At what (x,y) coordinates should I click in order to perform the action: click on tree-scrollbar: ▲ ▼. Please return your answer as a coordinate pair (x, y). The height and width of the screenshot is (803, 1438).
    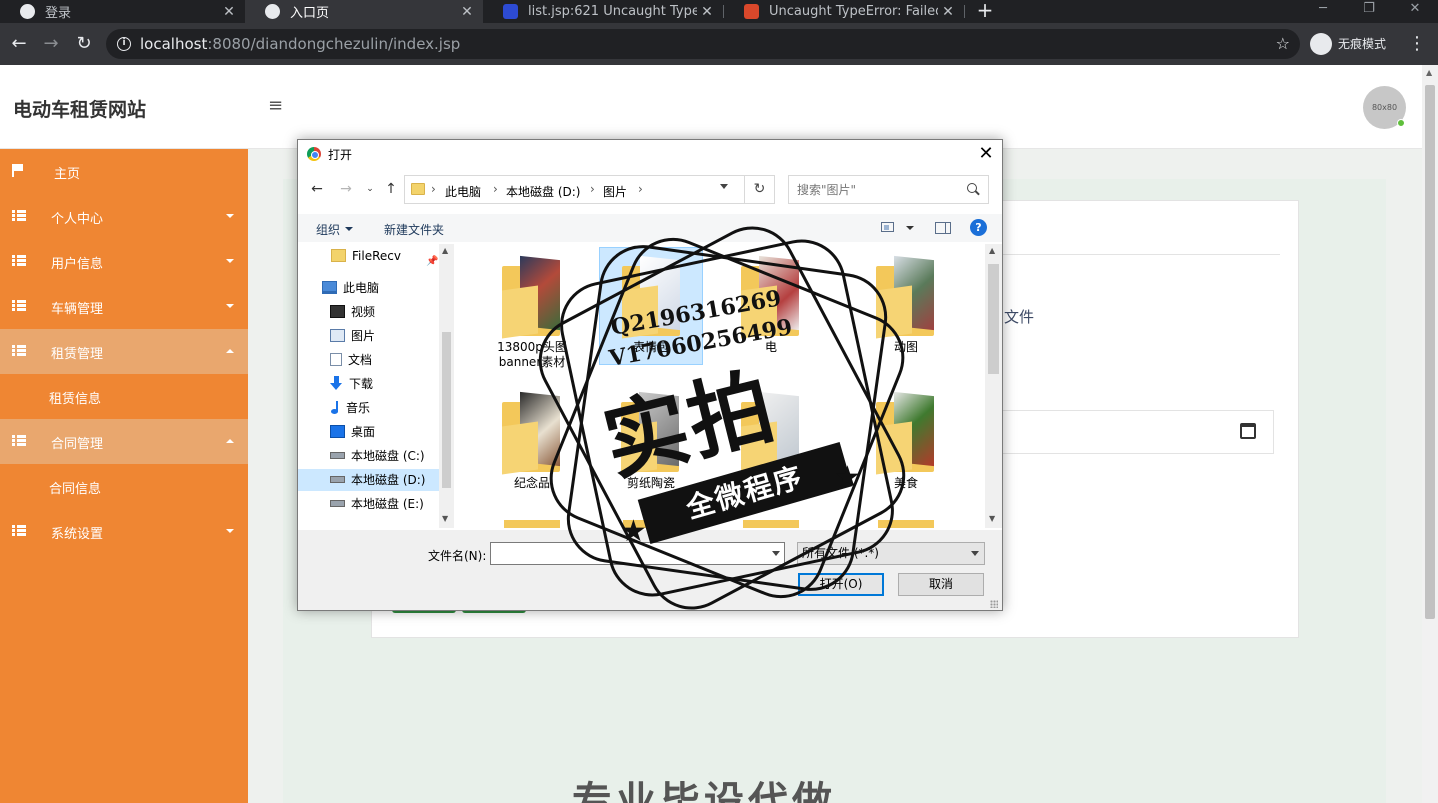
    Looking at the image, I should click on (446, 386).